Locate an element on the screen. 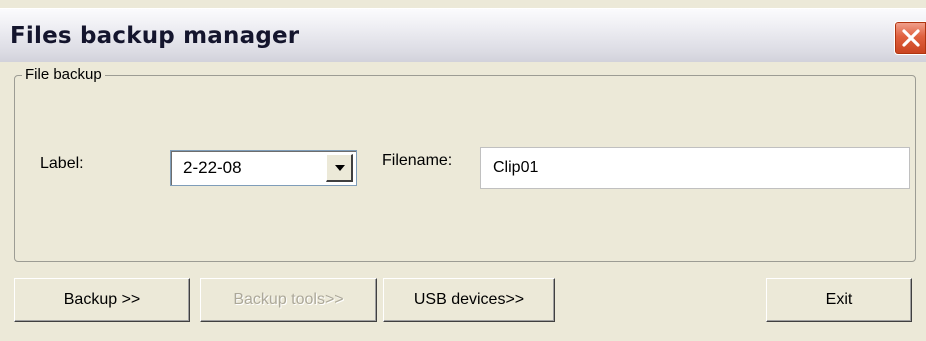 This screenshot has width=926, height=341. filename-input is located at coordinates (695, 168).